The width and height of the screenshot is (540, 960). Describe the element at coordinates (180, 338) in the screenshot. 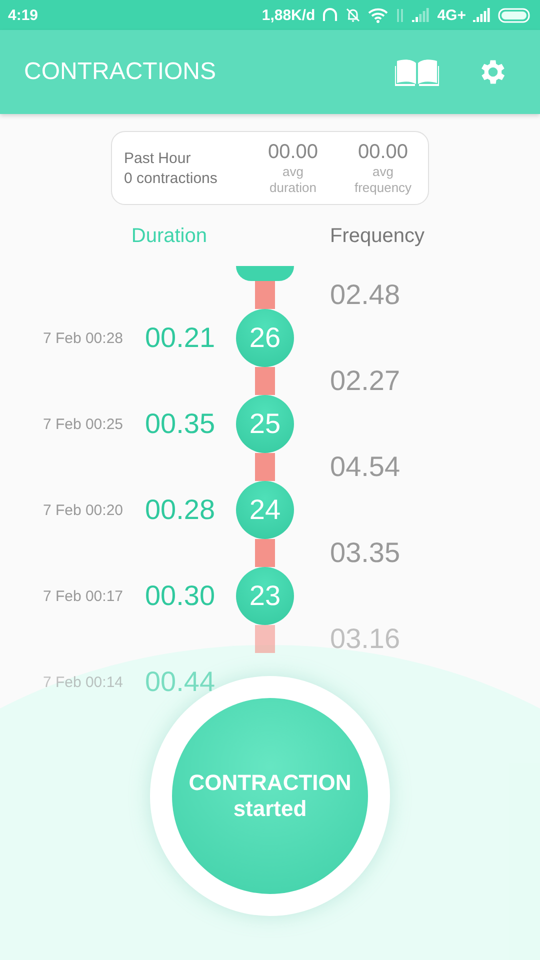

I see `duration-value: 00.21` at that location.